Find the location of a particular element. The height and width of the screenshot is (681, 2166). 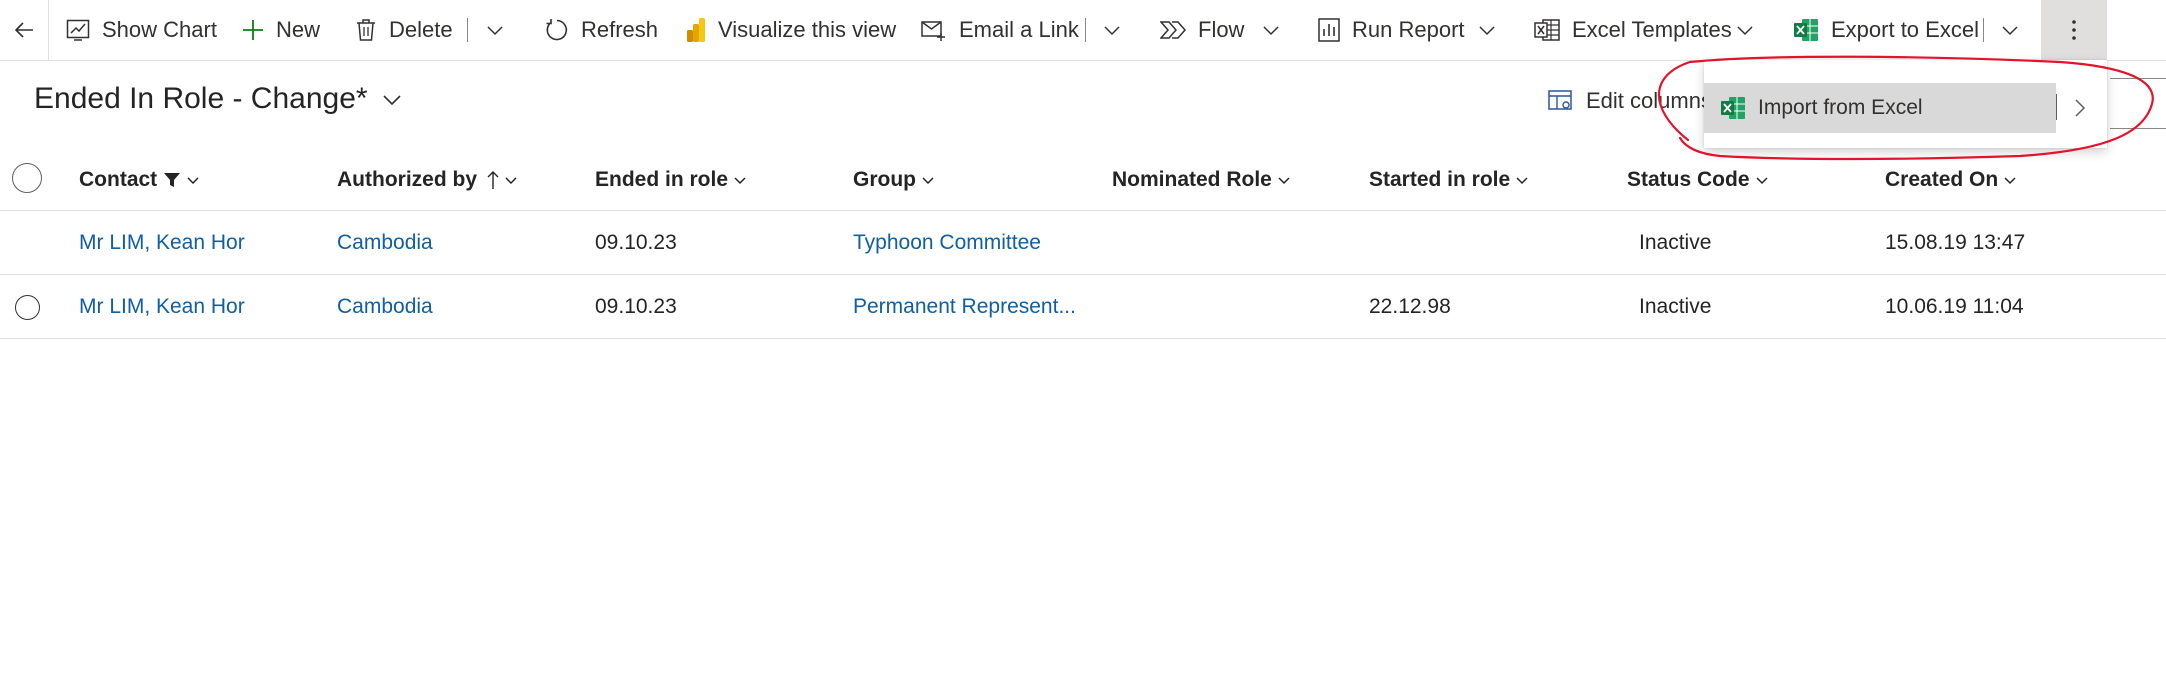

export-excel-button: Export to Excel is located at coordinates (1886, 30).